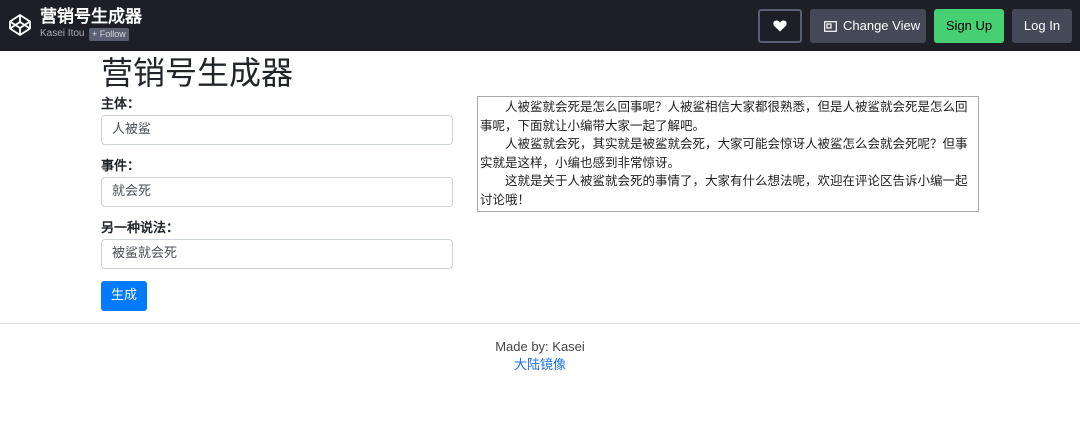 This screenshot has width=1080, height=430. I want to click on event-label: 事件：, so click(121, 166).